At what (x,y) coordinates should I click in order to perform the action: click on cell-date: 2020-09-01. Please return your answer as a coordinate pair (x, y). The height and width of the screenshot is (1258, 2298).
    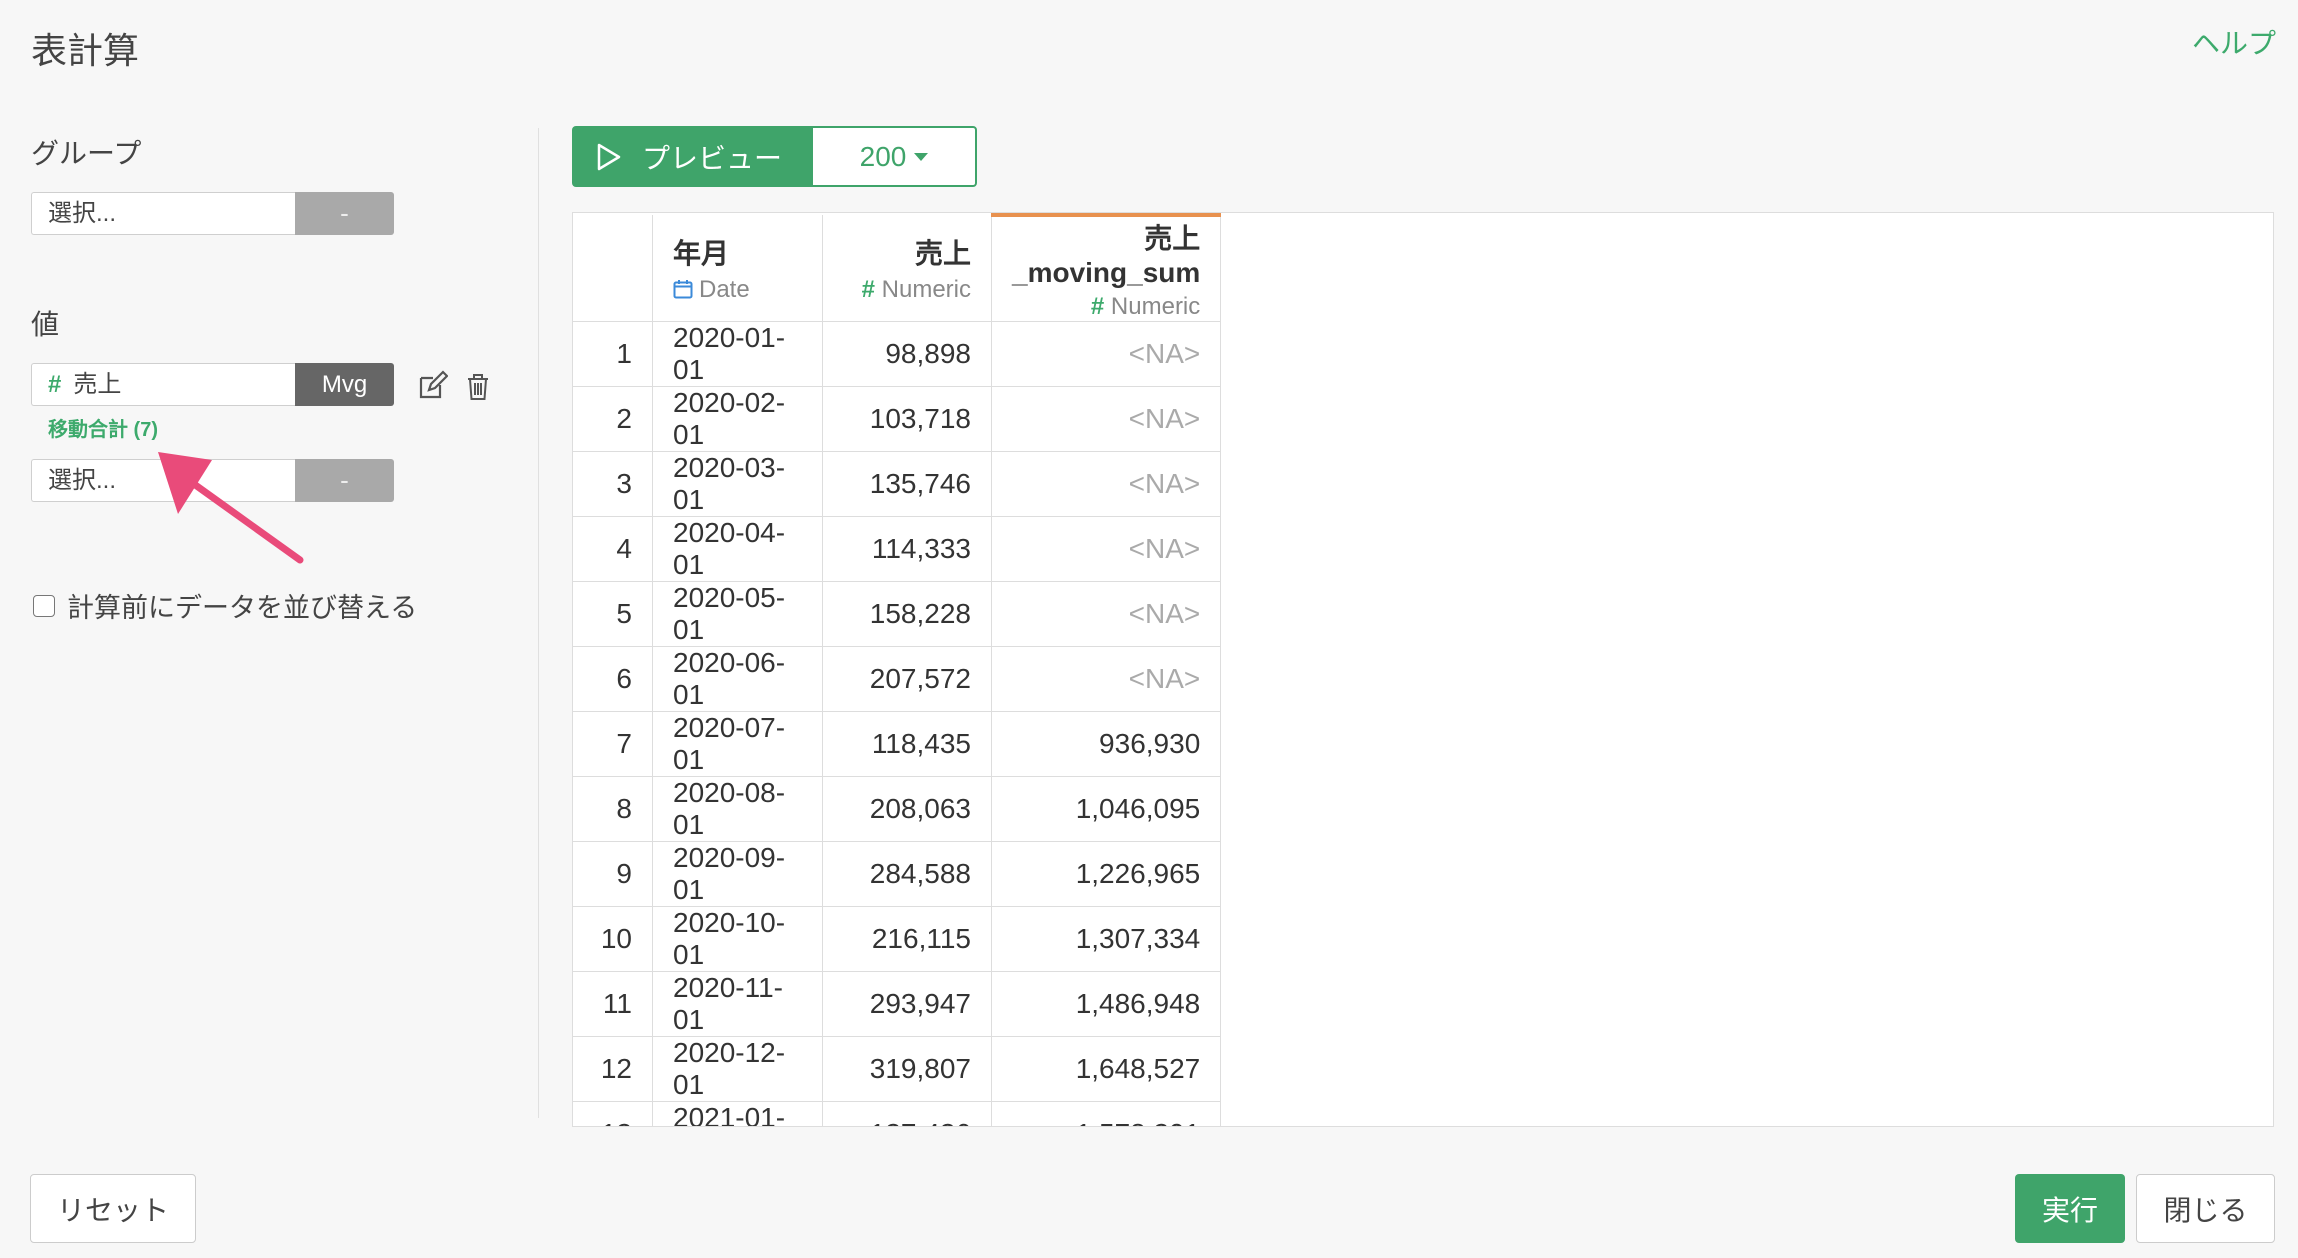
    Looking at the image, I should click on (737, 874).